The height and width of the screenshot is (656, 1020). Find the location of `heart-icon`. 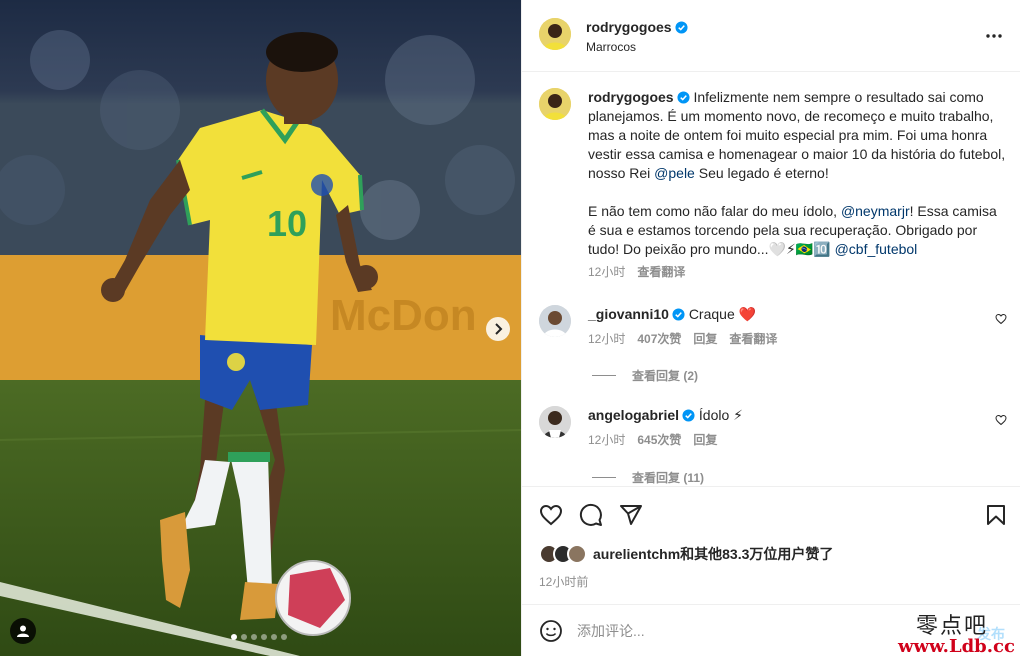

heart-icon is located at coordinates (551, 515).